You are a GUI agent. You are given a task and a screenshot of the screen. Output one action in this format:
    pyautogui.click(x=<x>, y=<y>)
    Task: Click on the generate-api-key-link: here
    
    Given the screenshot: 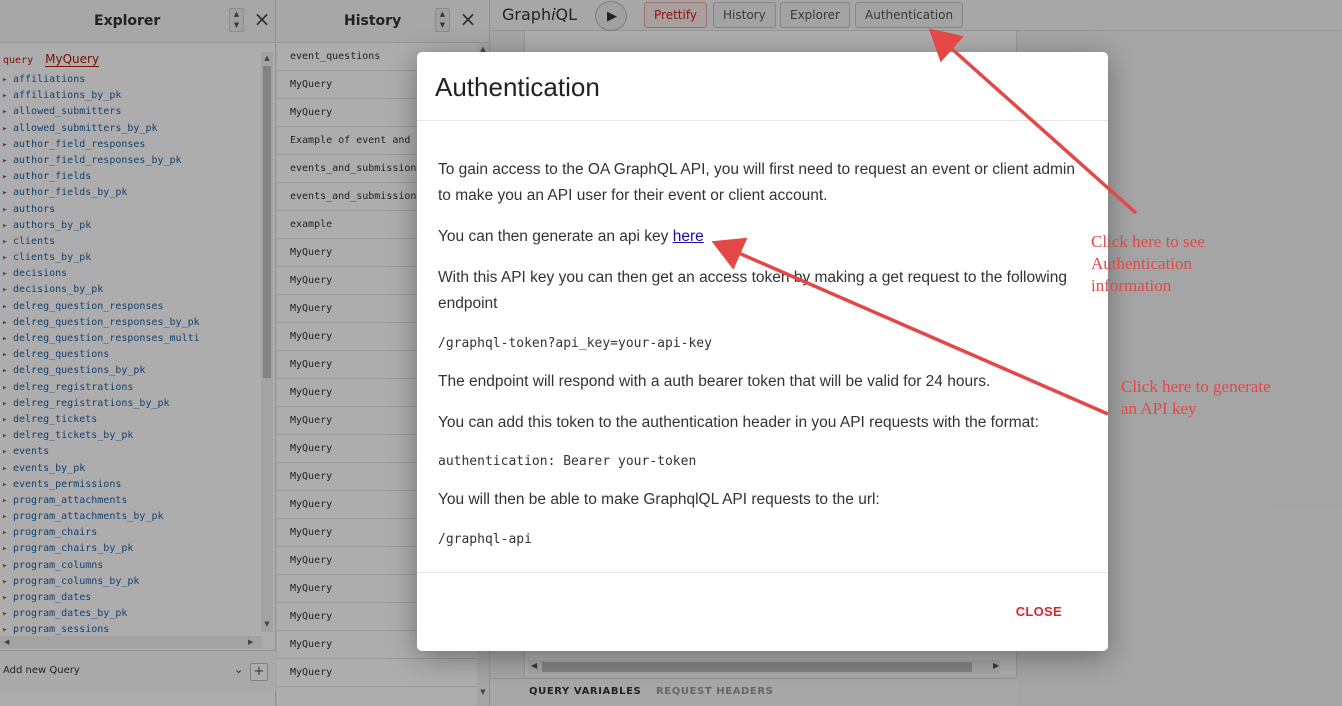 What is the action you would take?
    pyautogui.click(x=688, y=236)
    